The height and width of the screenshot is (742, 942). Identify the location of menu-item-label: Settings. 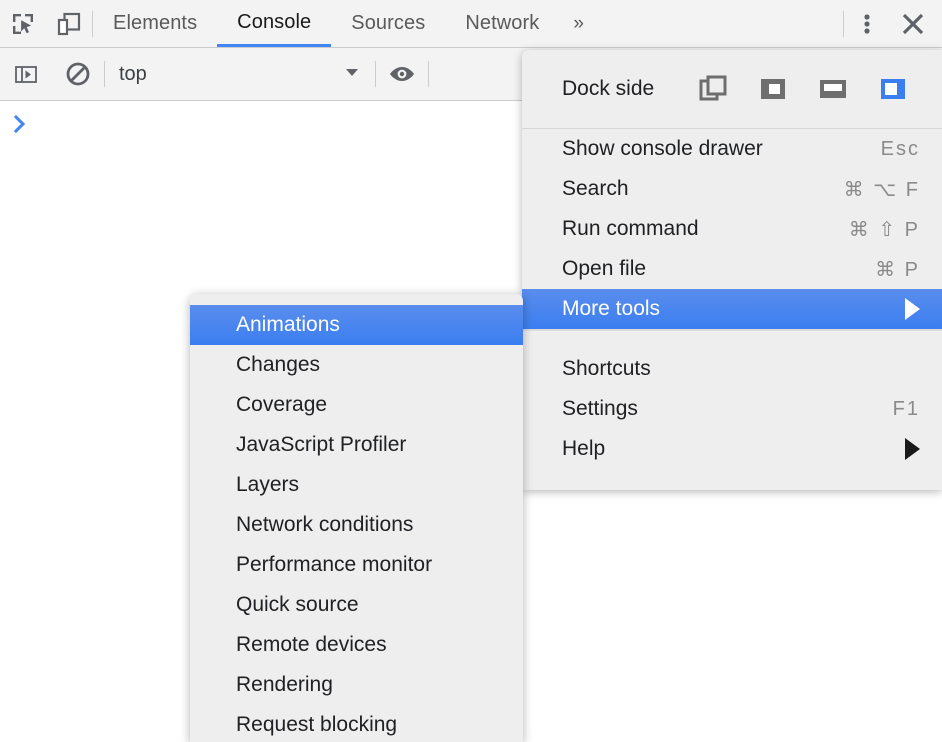
(600, 408).